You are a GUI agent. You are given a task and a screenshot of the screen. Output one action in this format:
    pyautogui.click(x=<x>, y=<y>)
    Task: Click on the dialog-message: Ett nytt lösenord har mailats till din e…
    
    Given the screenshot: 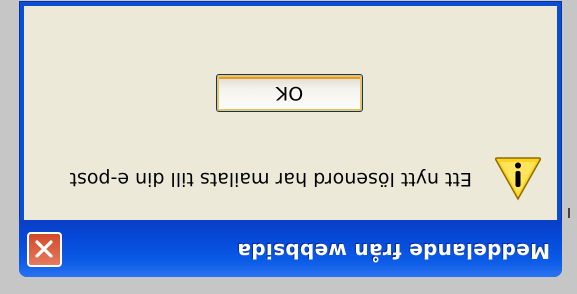 What is the action you would take?
    pyautogui.click(x=270, y=179)
    